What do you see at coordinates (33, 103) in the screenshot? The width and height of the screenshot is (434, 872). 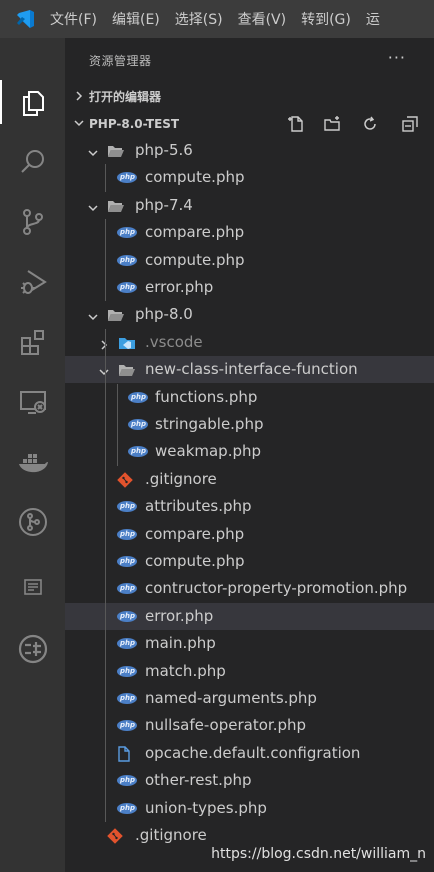 I see `explorer-icon` at bounding box center [33, 103].